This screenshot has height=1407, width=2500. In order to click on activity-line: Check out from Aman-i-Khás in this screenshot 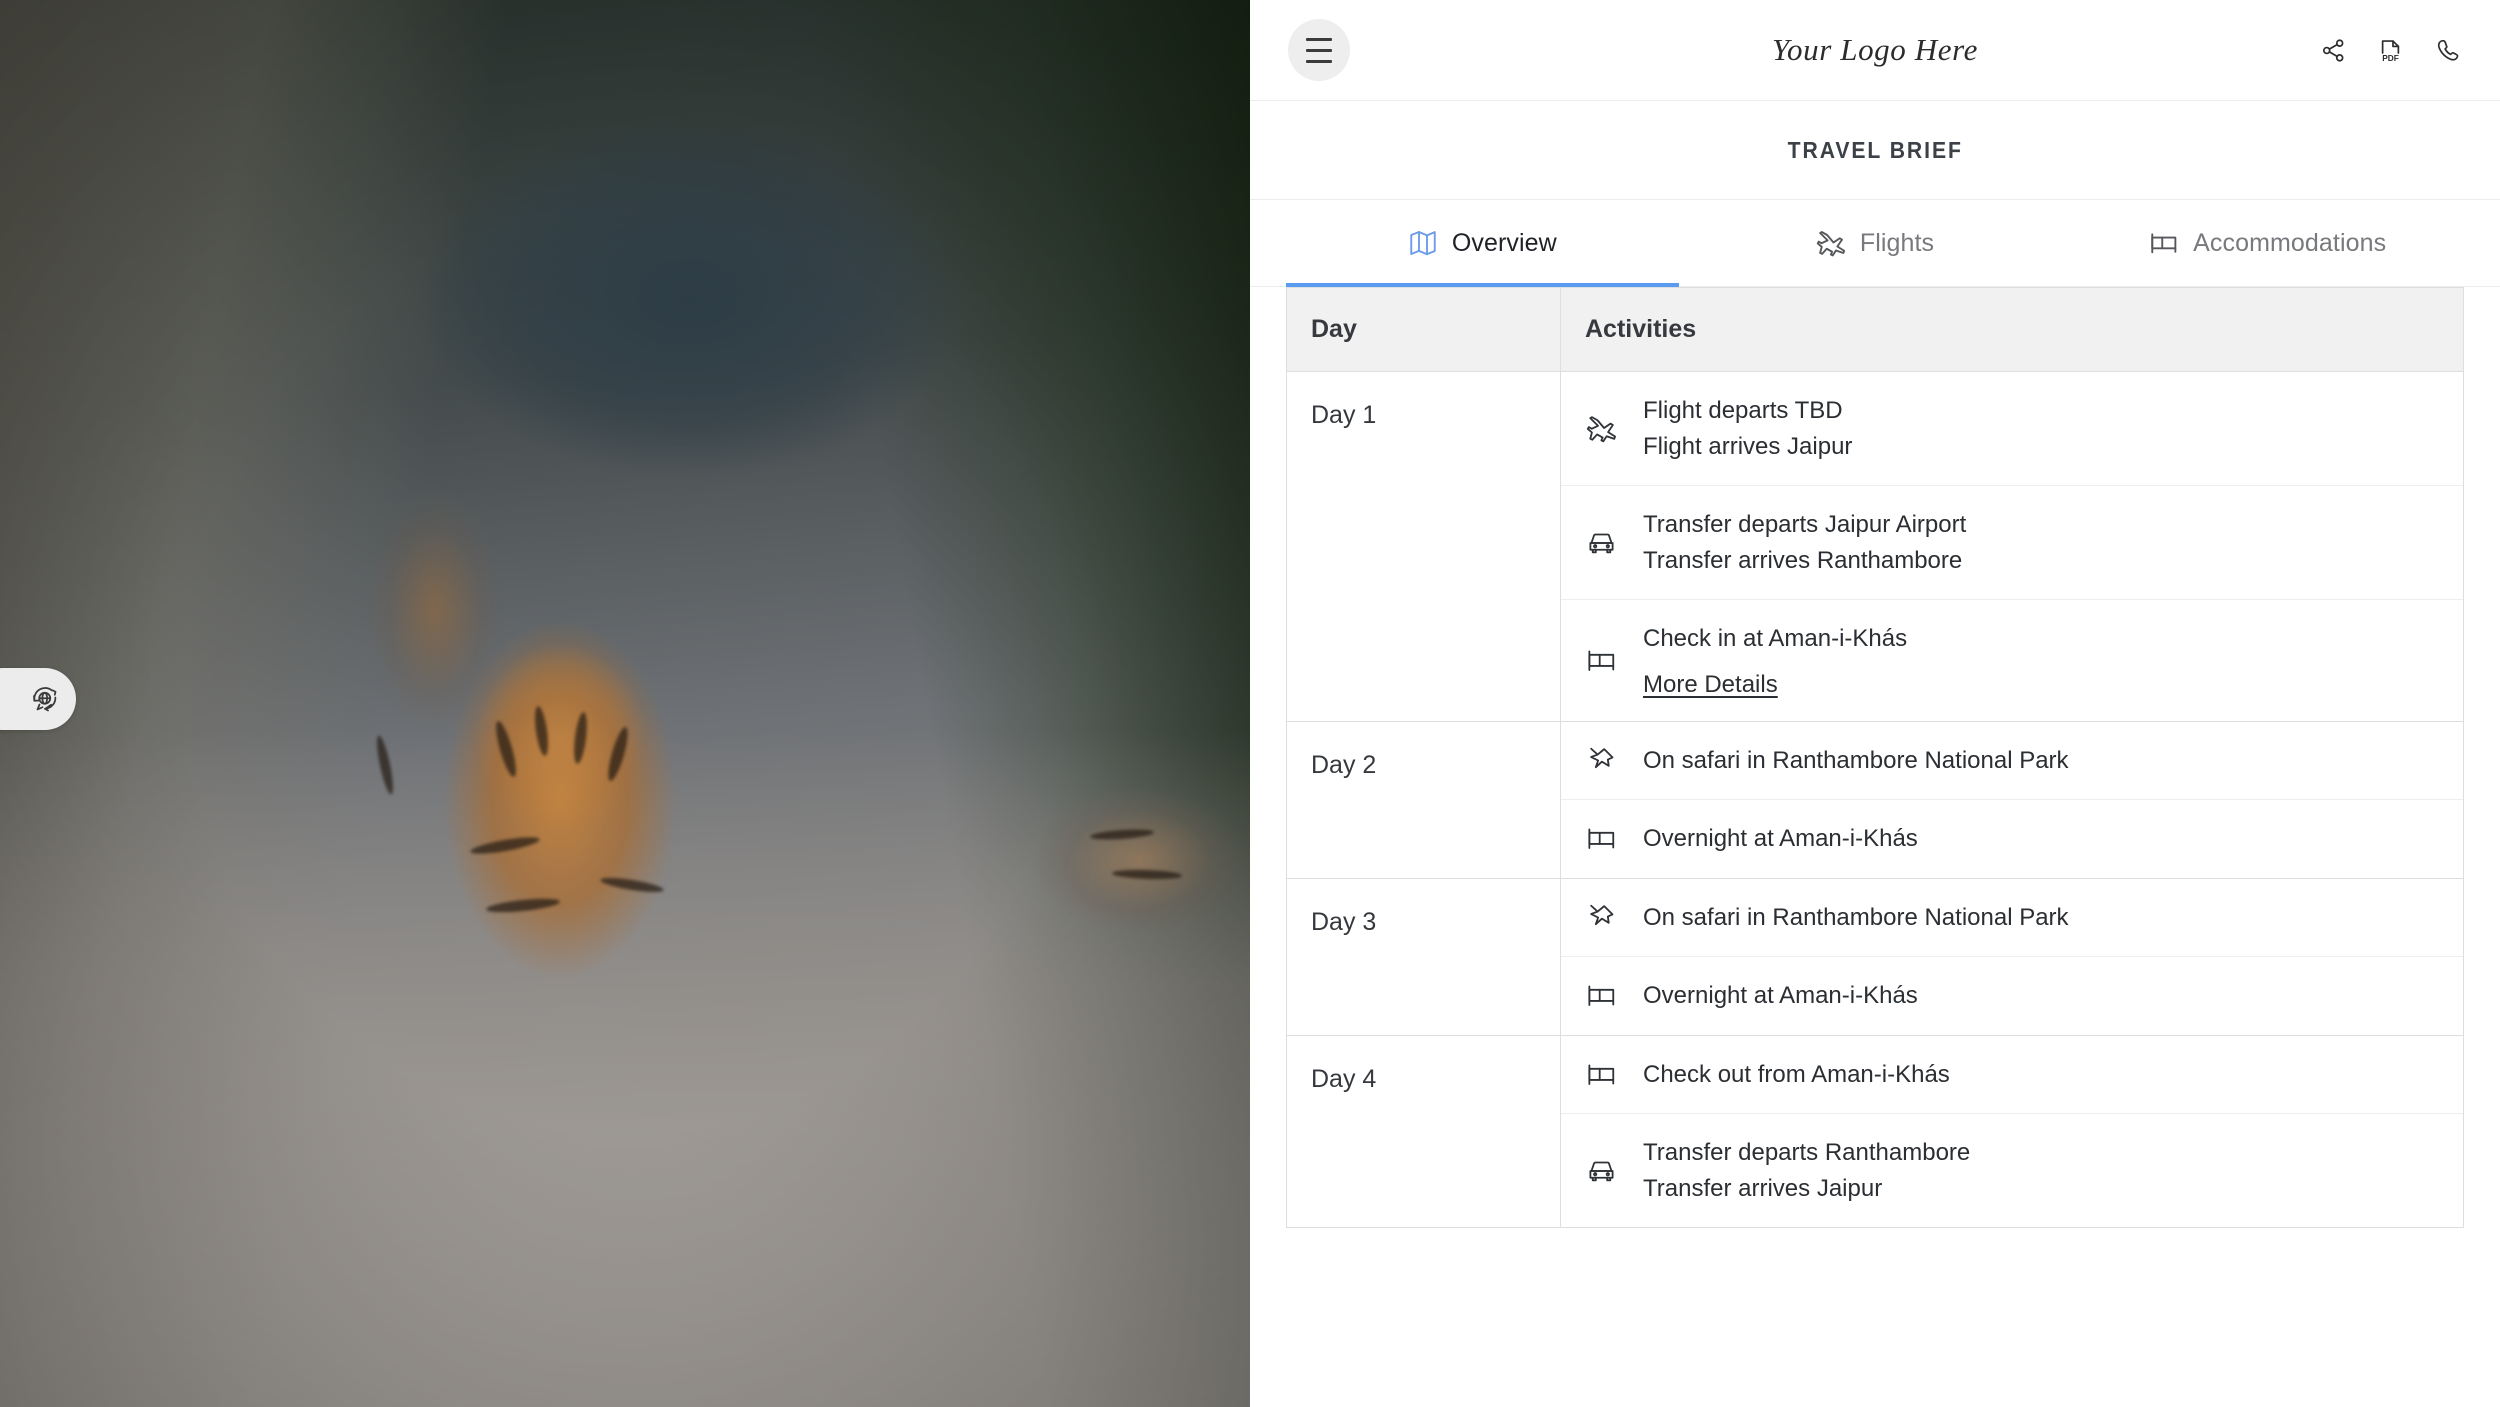, I will do `click(1796, 1074)`.